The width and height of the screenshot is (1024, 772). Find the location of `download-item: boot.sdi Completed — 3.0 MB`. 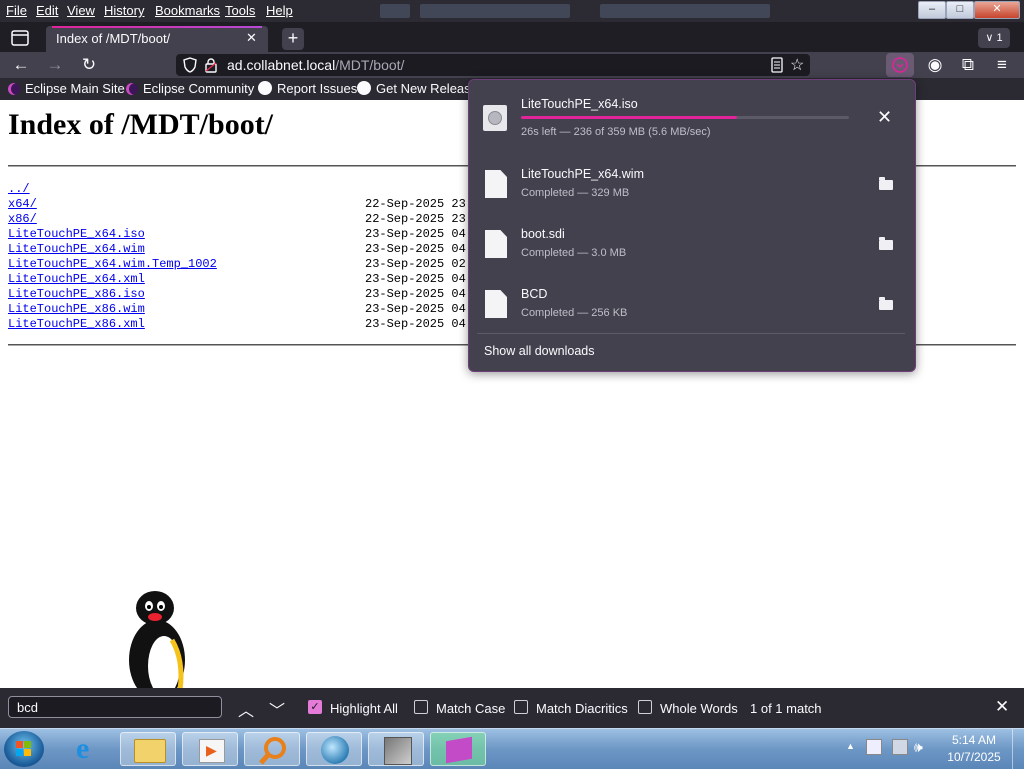

download-item: boot.sdi Completed — 3.0 MB is located at coordinates (692, 238).